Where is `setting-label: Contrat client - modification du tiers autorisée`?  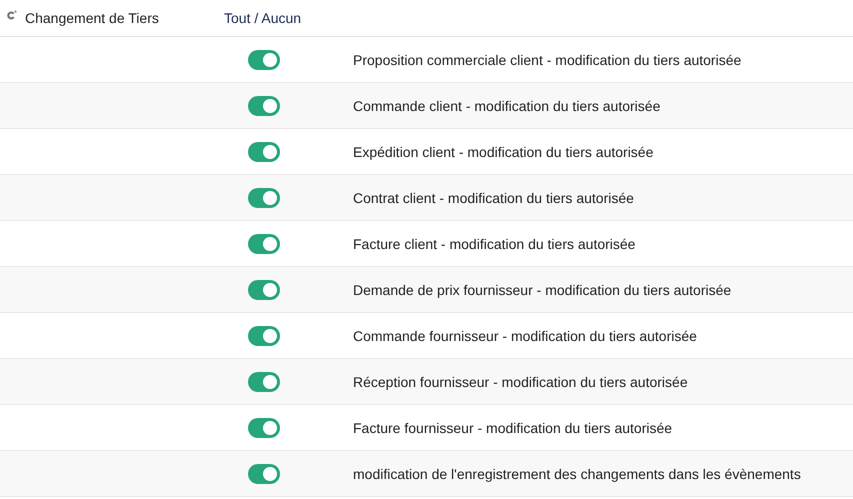 setting-label: Contrat client - modification du tiers autorisée is located at coordinates (493, 198).